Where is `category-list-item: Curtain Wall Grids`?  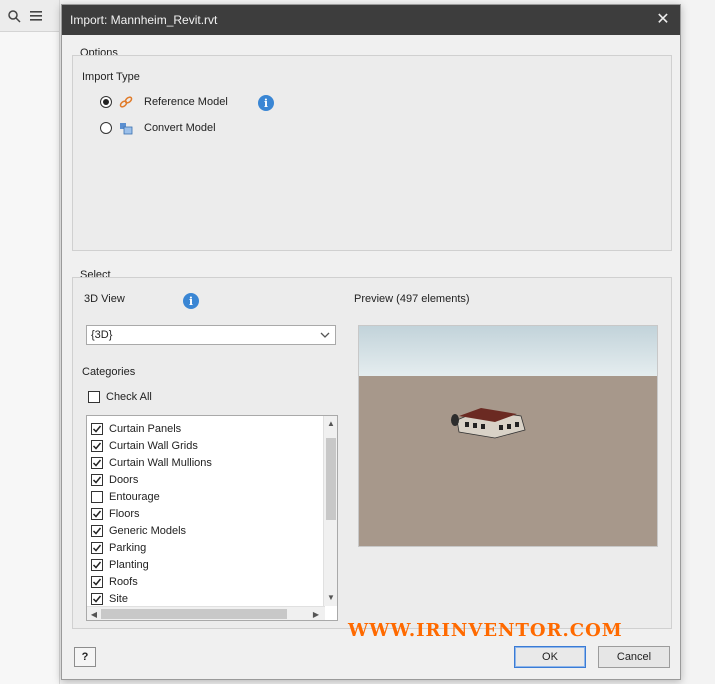
category-list-item: Curtain Wall Grids is located at coordinates (144, 445).